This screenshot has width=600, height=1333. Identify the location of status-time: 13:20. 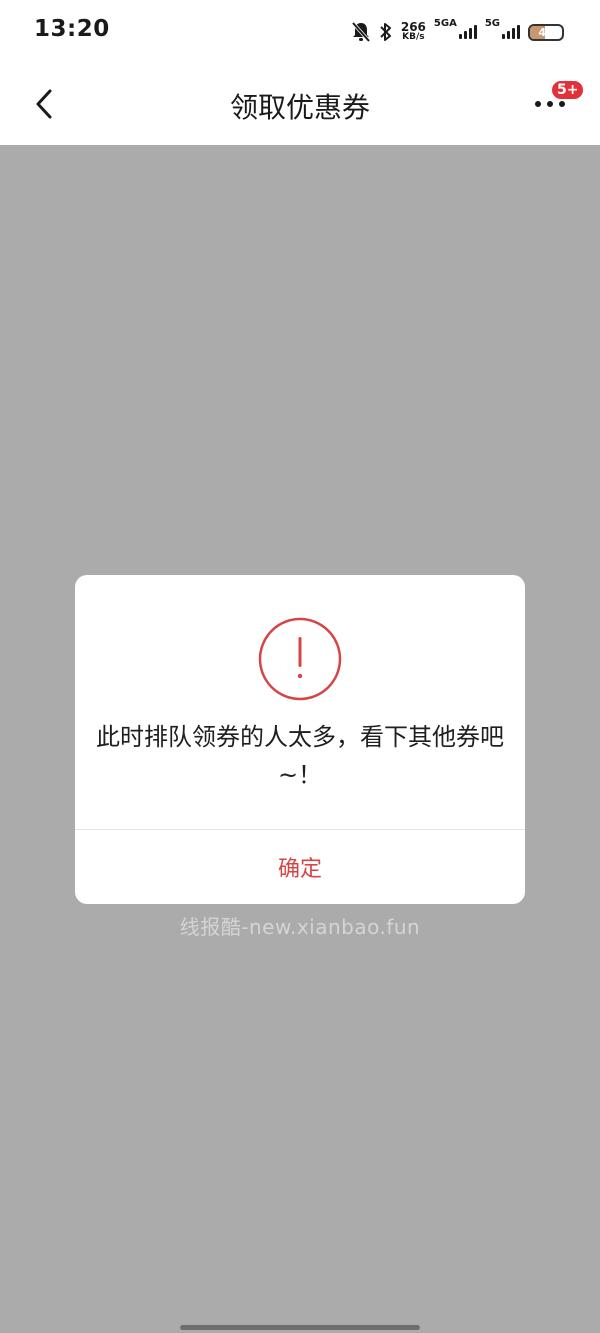
(72, 29).